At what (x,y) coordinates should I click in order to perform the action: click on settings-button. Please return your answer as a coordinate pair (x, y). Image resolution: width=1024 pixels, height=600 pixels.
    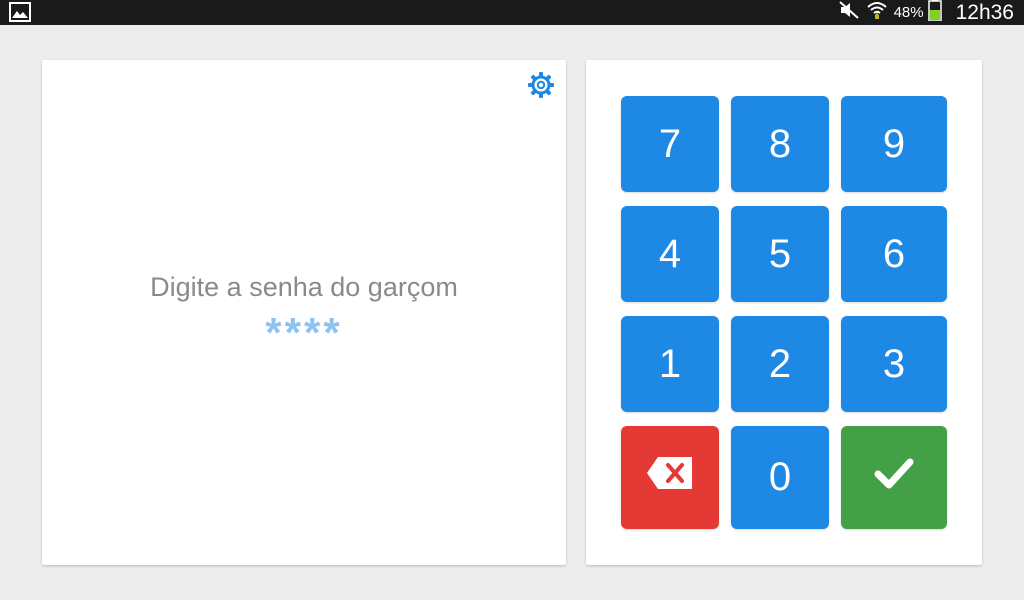
    Looking at the image, I should click on (541, 85).